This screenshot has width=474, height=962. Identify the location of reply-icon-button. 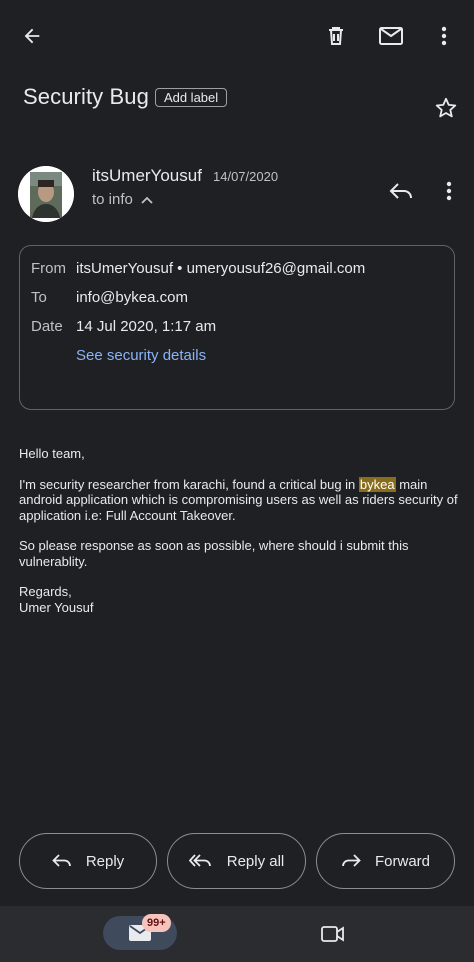
(401, 191).